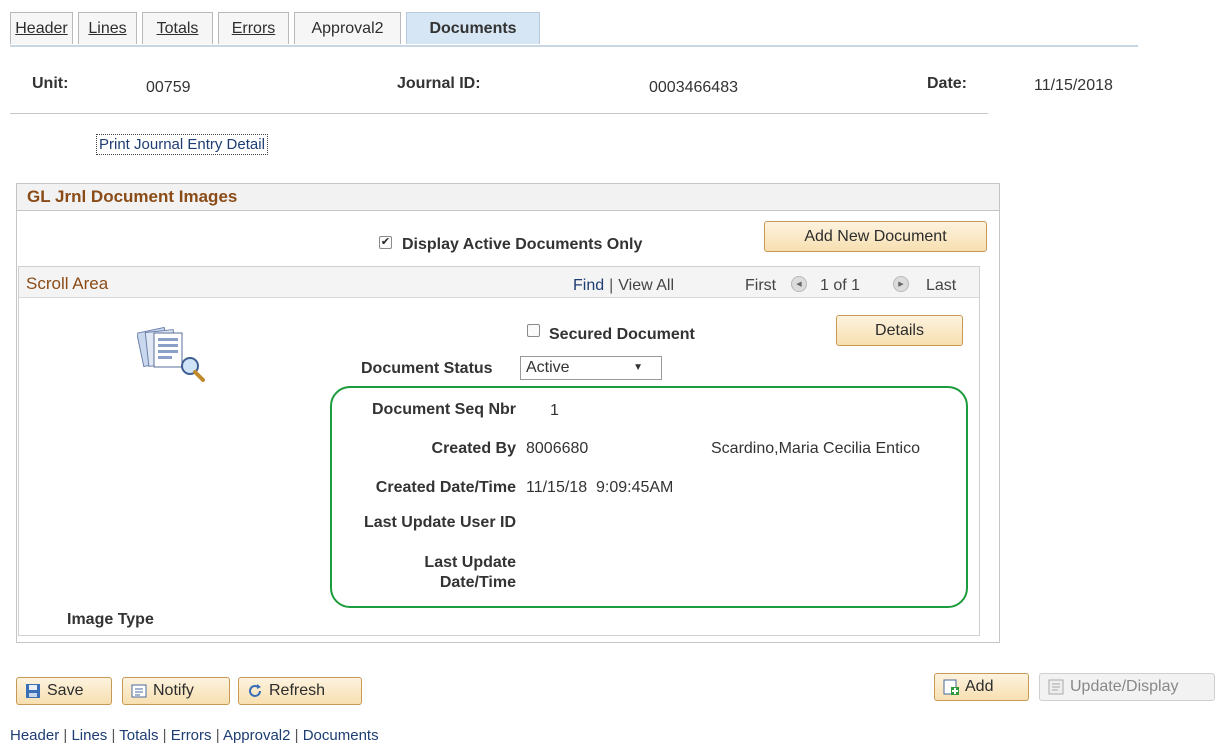 The height and width of the screenshot is (746, 1229). I want to click on last-update-datetime-label-1: Last Update, so click(470, 562).